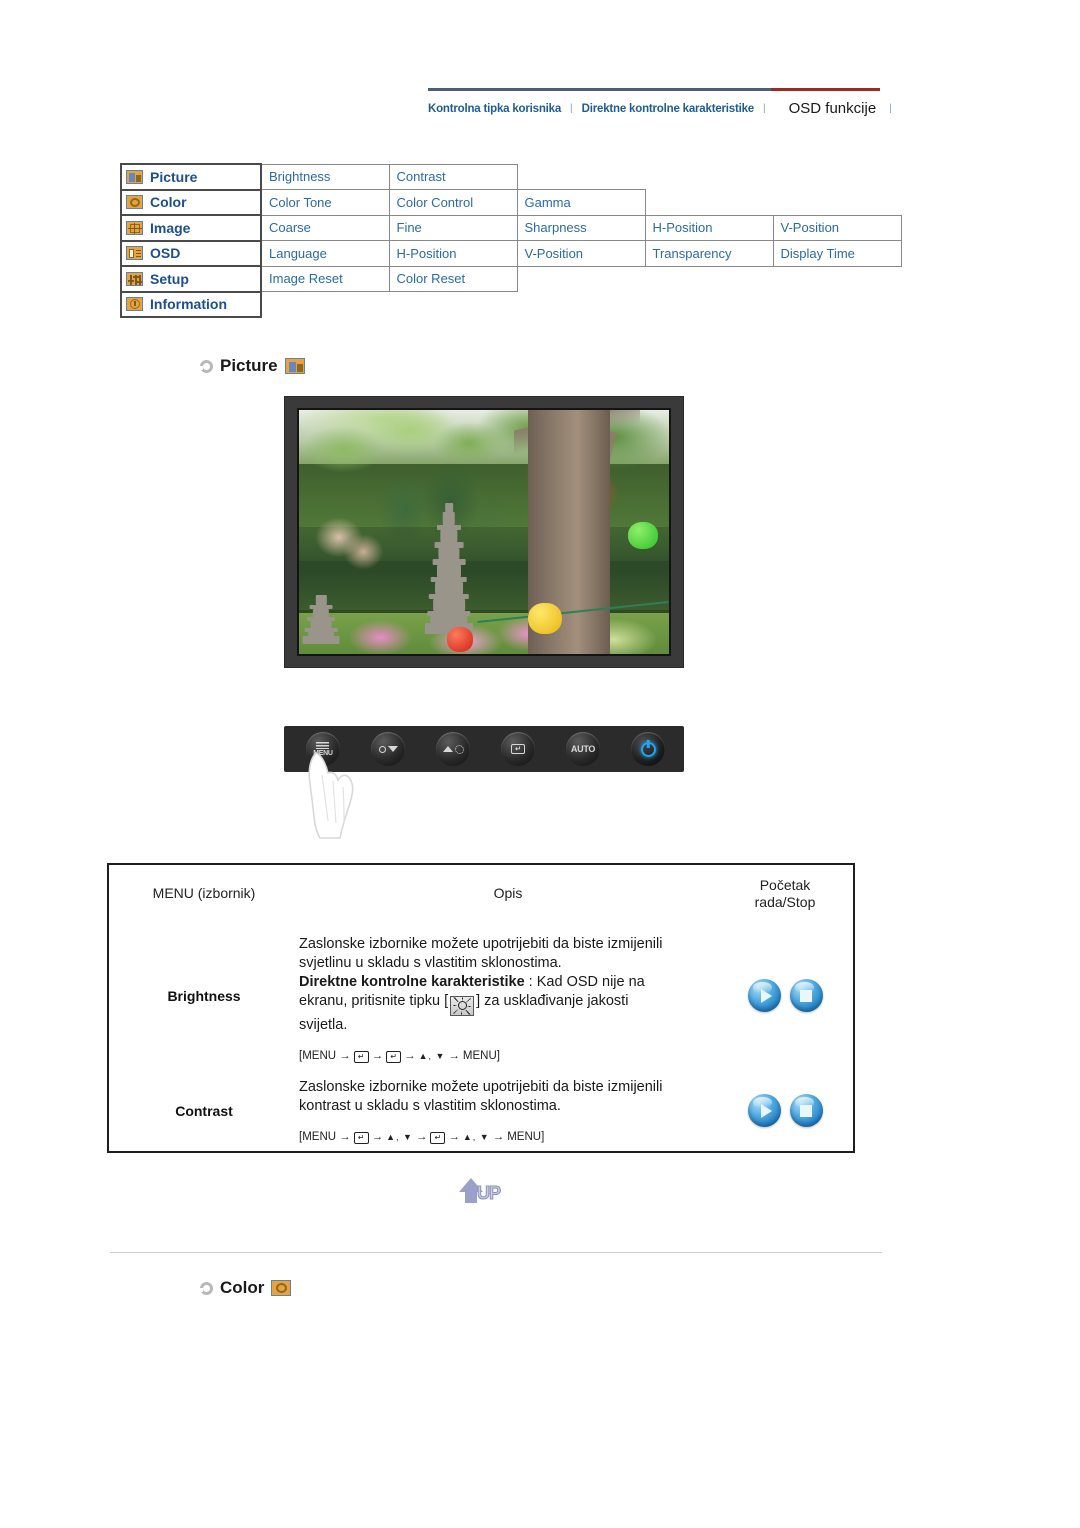 The height and width of the screenshot is (1528, 1080). Describe the element at coordinates (581, 227) in the screenshot. I see `menu-item-sharpness: Sharpness` at that location.